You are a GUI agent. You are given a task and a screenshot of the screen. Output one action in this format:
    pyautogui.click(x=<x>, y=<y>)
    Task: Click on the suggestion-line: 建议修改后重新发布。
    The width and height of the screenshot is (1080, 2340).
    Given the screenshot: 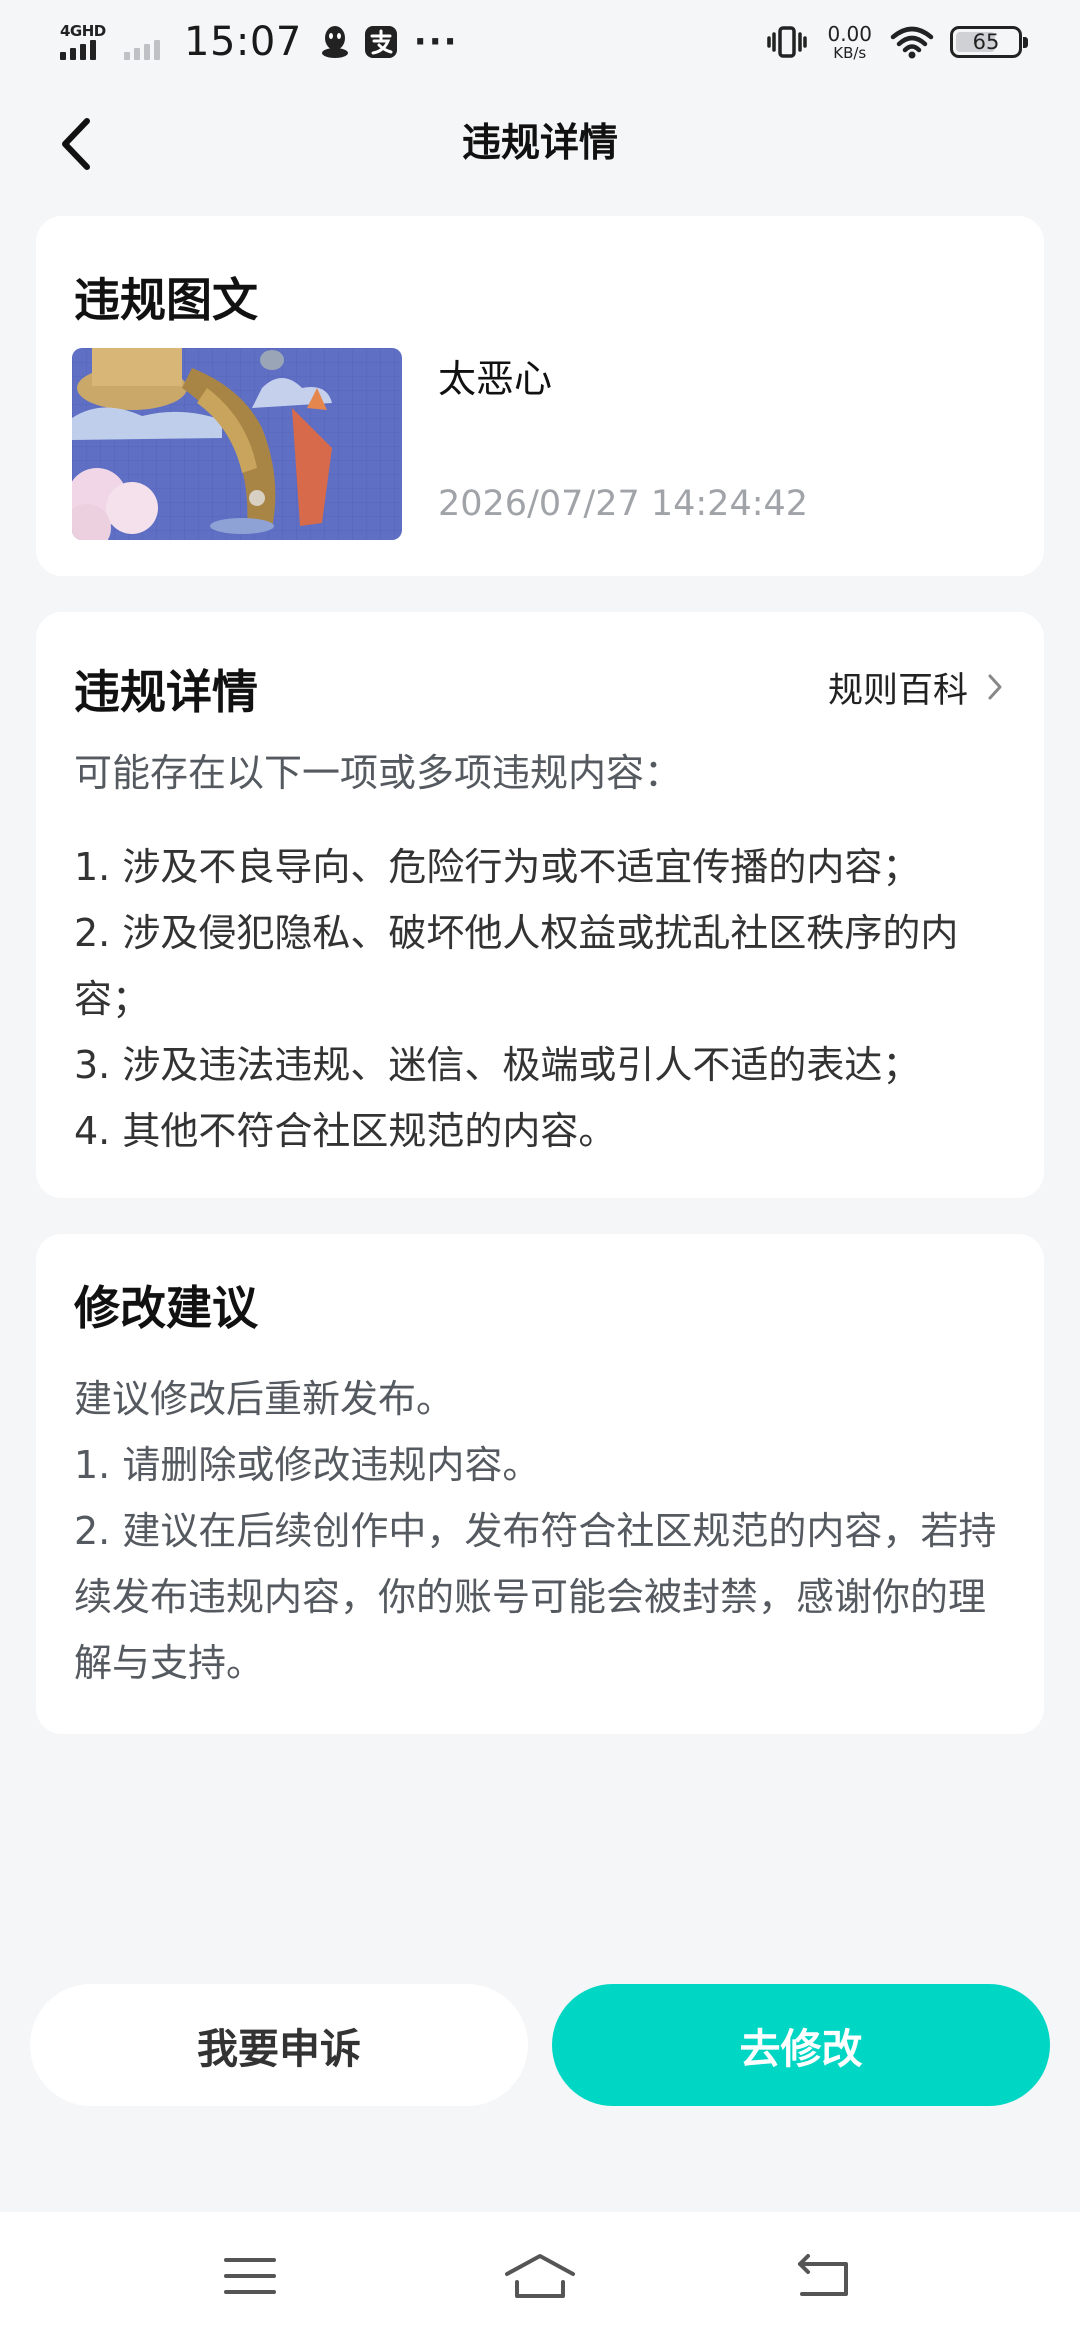 What is the action you would take?
    pyautogui.click(x=264, y=1399)
    